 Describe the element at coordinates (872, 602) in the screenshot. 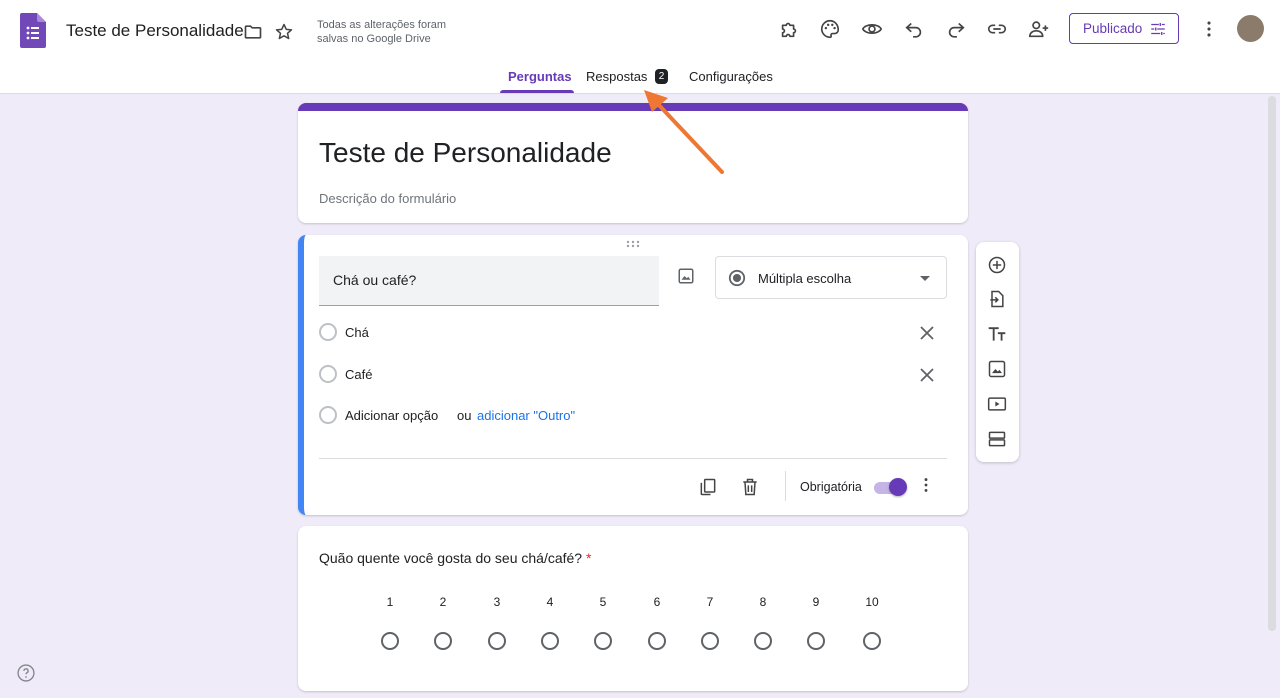

I see `scale-label: 10` at that location.